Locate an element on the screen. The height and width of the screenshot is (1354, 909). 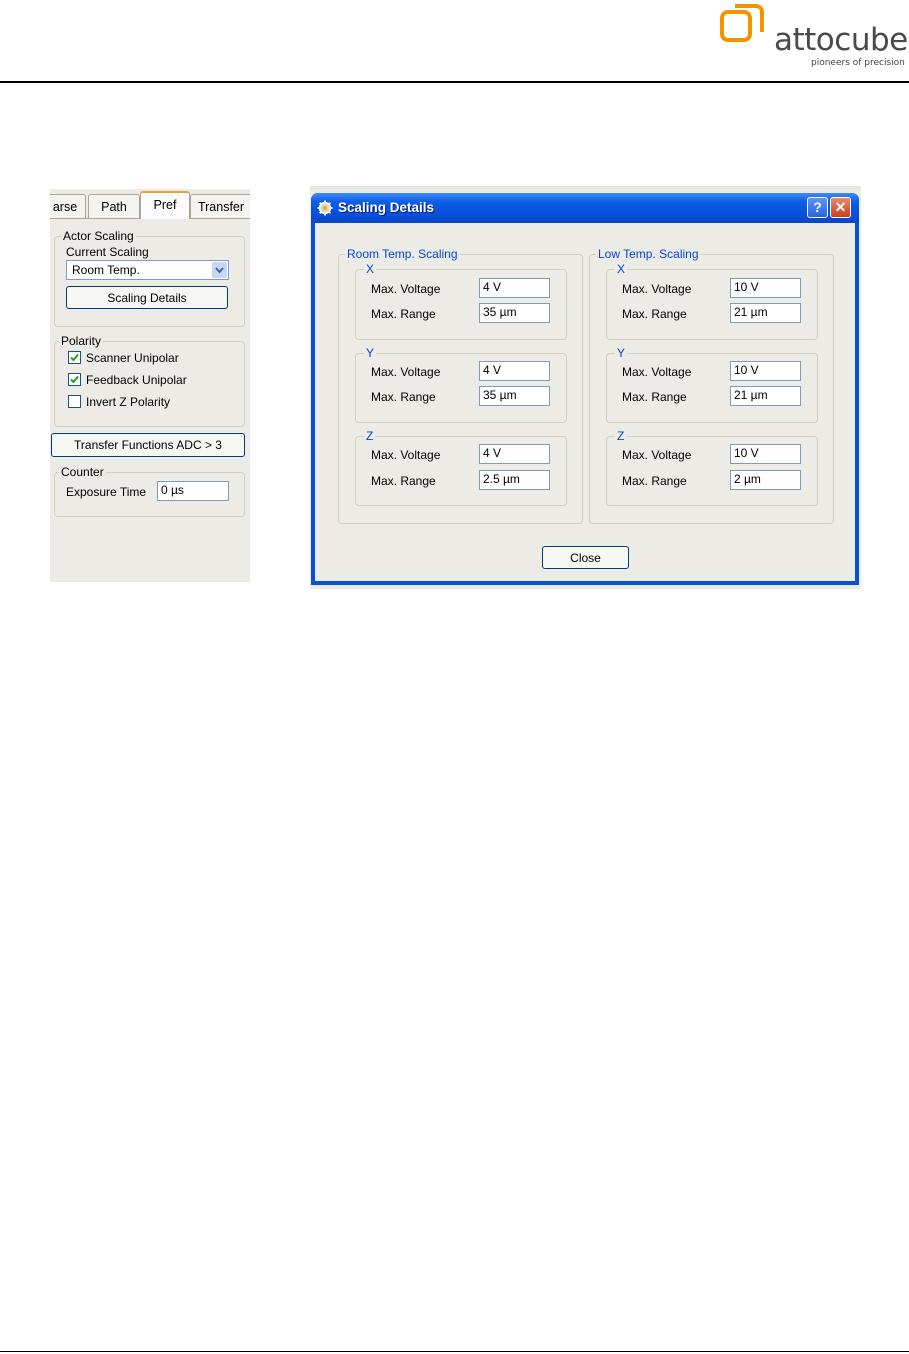
counter-title: Counter is located at coordinates (82, 472).